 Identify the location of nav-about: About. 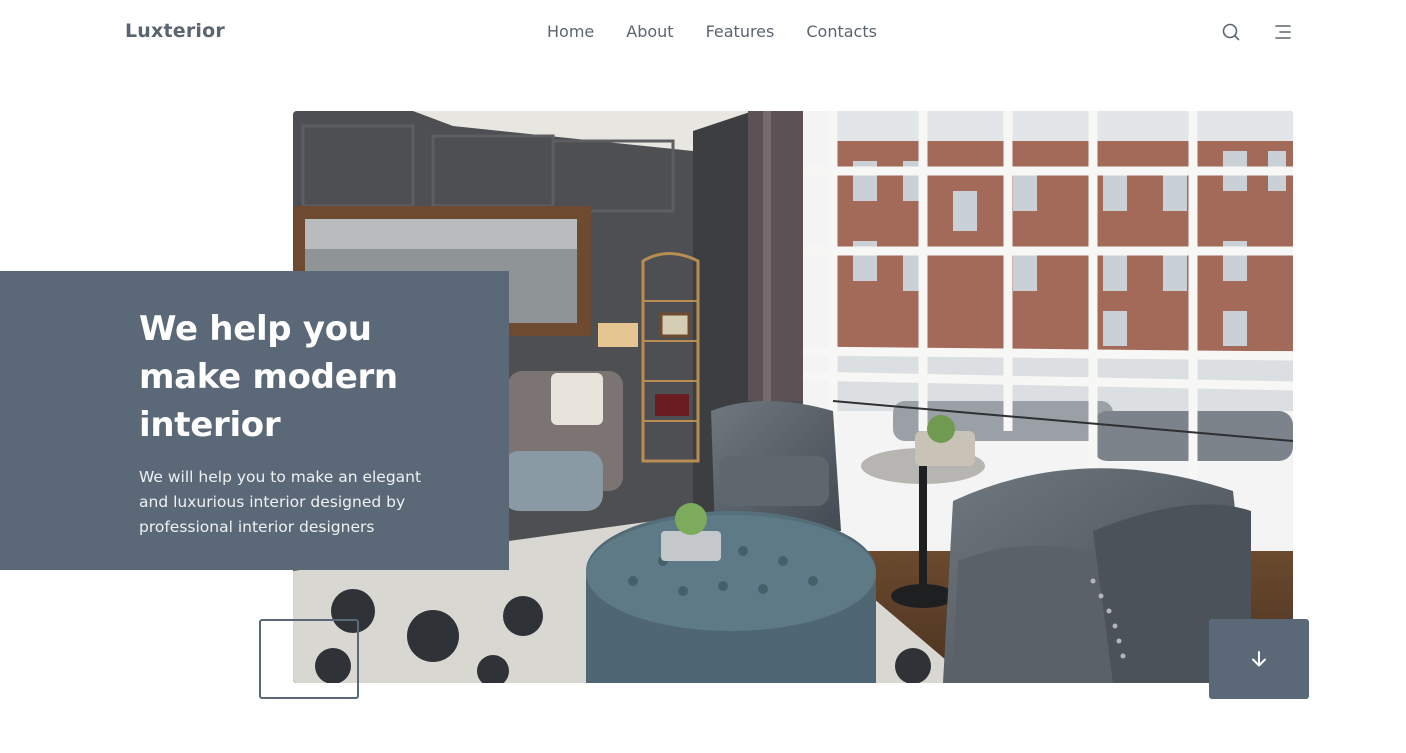
(649, 31).